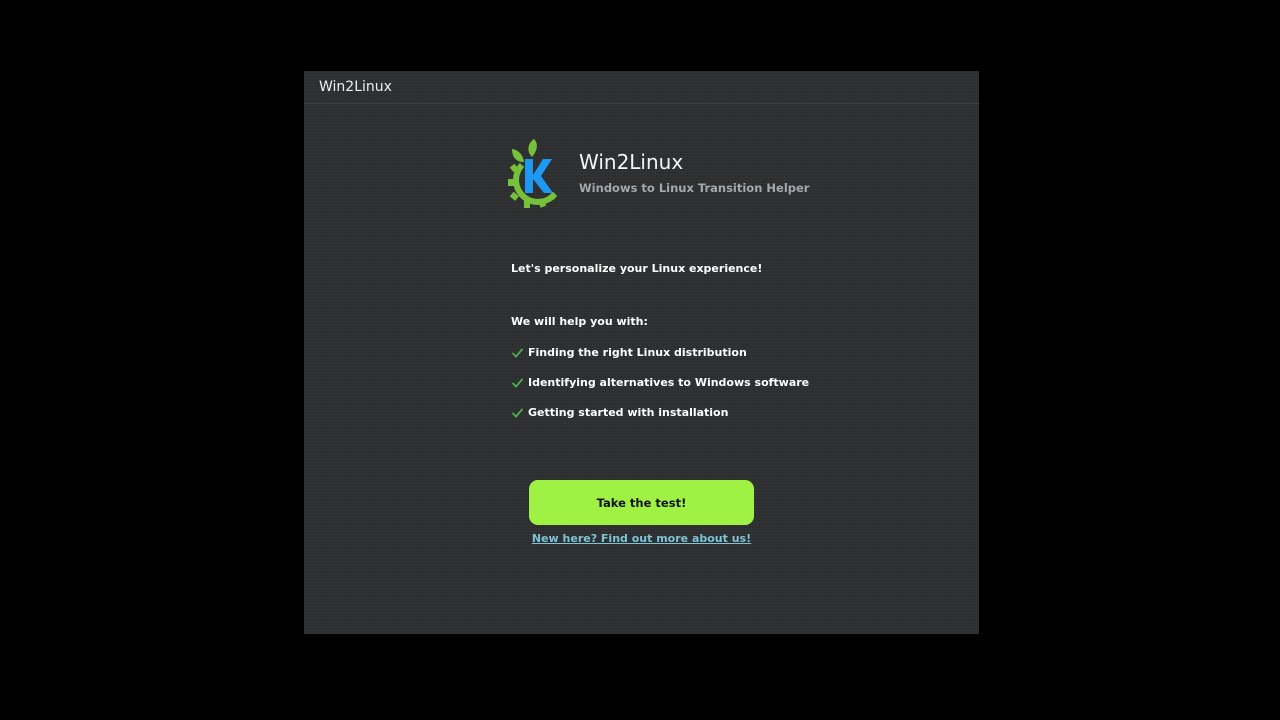 This screenshot has height=720, width=1280. Describe the element at coordinates (631, 162) in the screenshot. I see `app-name: Win2Linux` at that location.